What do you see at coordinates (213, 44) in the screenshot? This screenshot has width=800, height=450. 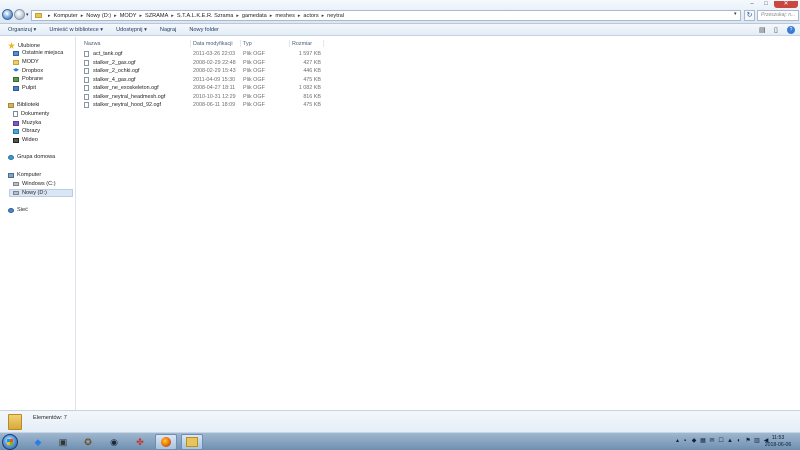 I see `column-header-date: Data modyfikacji` at bounding box center [213, 44].